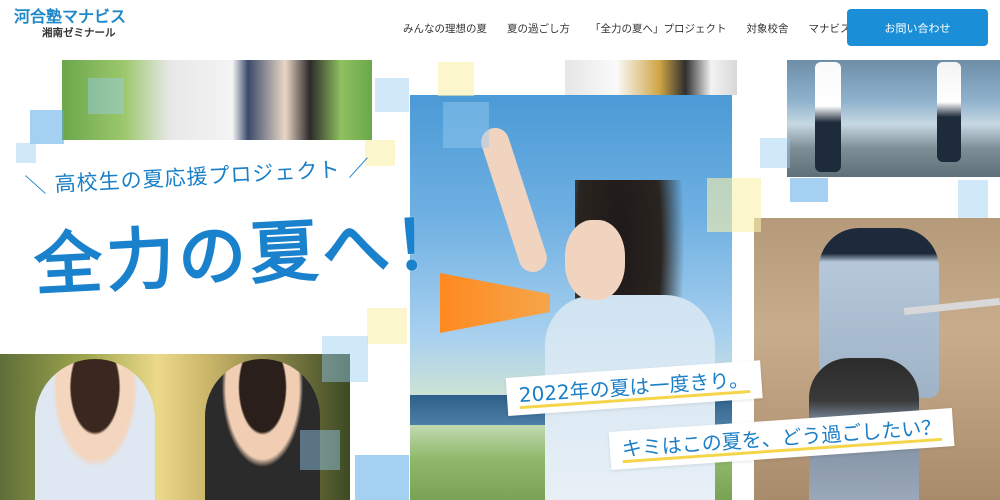  Describe the element at coordinates (595, 260) in the screenshot. I see `photo-girl-face` at that location.